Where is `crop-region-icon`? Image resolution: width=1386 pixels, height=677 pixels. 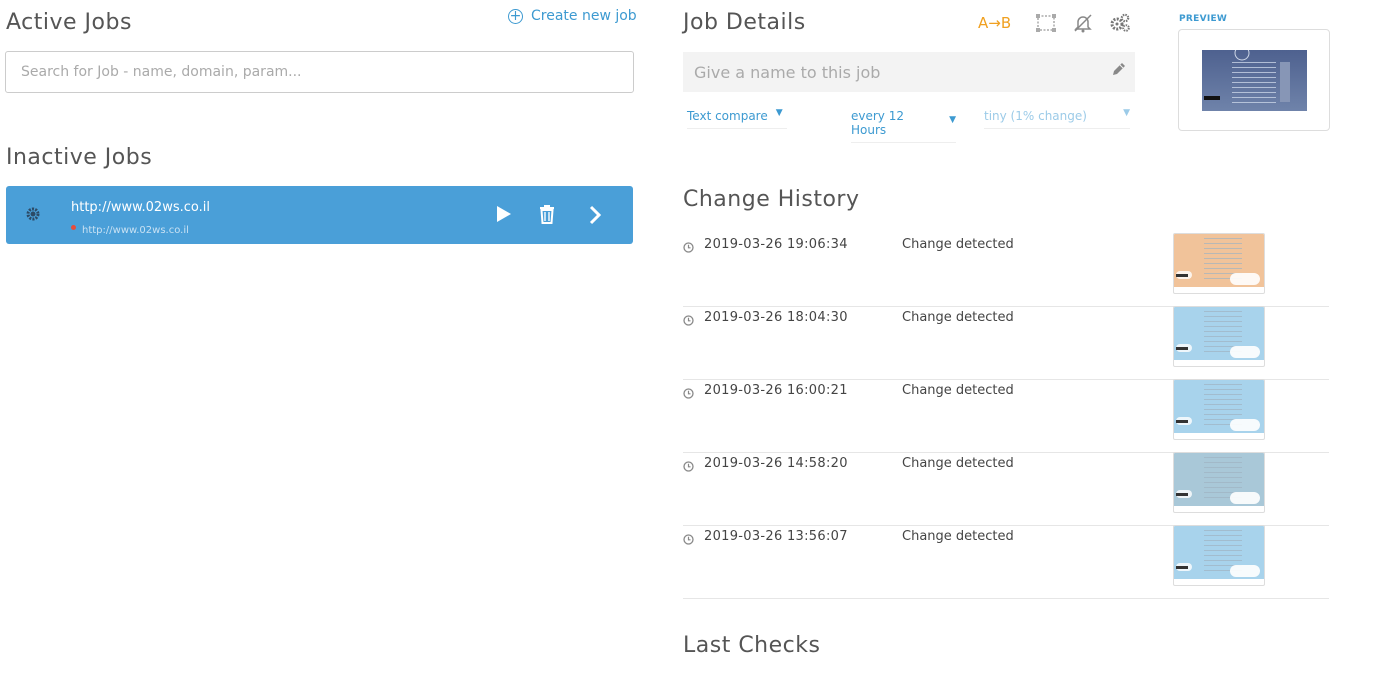 crop-region-icon is located at coordinates (1046, 25).